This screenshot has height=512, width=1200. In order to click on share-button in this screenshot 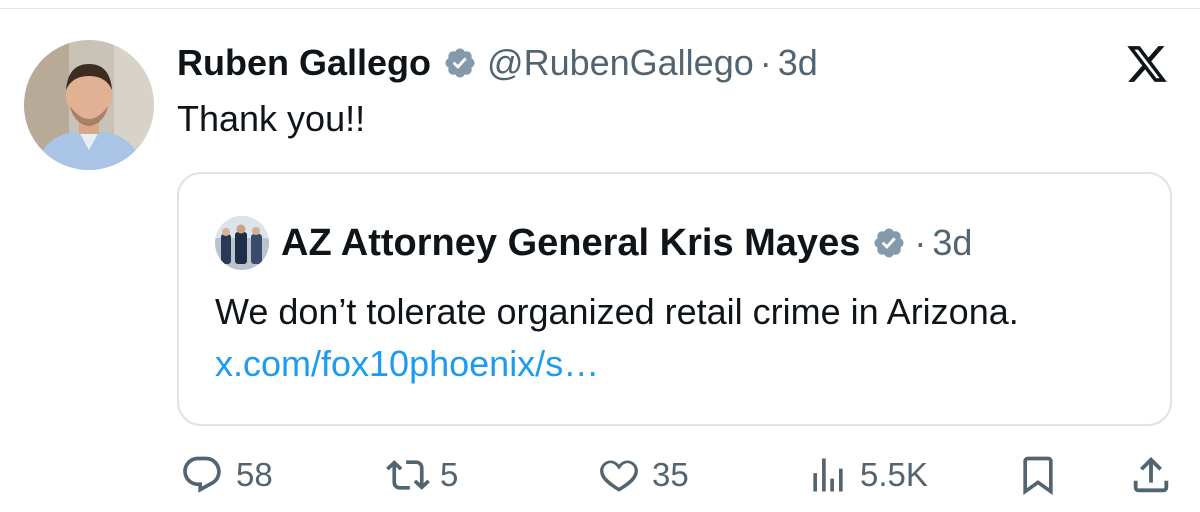, I will do `click(1151, 475)`.